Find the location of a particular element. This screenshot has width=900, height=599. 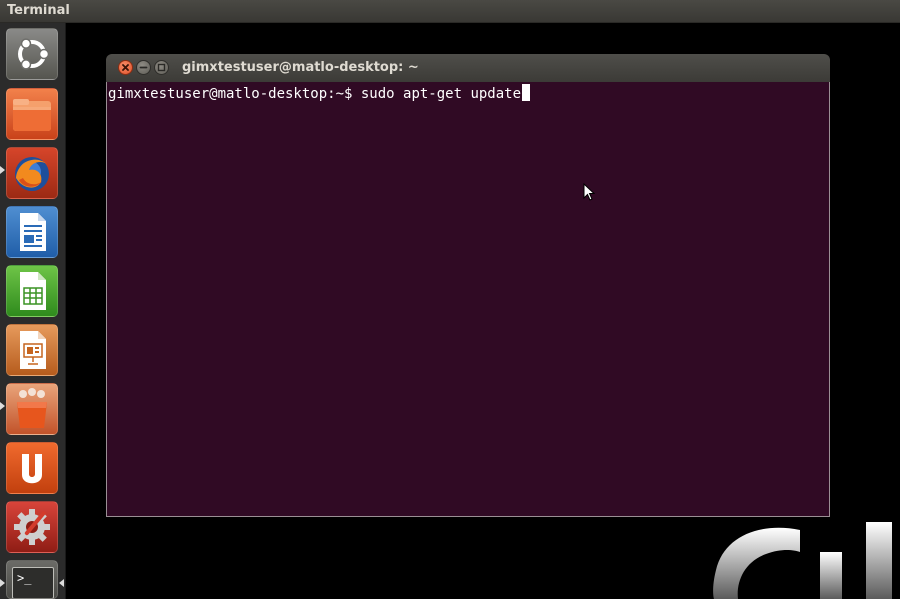

launcher-calc is located at coordinates (32, 291).